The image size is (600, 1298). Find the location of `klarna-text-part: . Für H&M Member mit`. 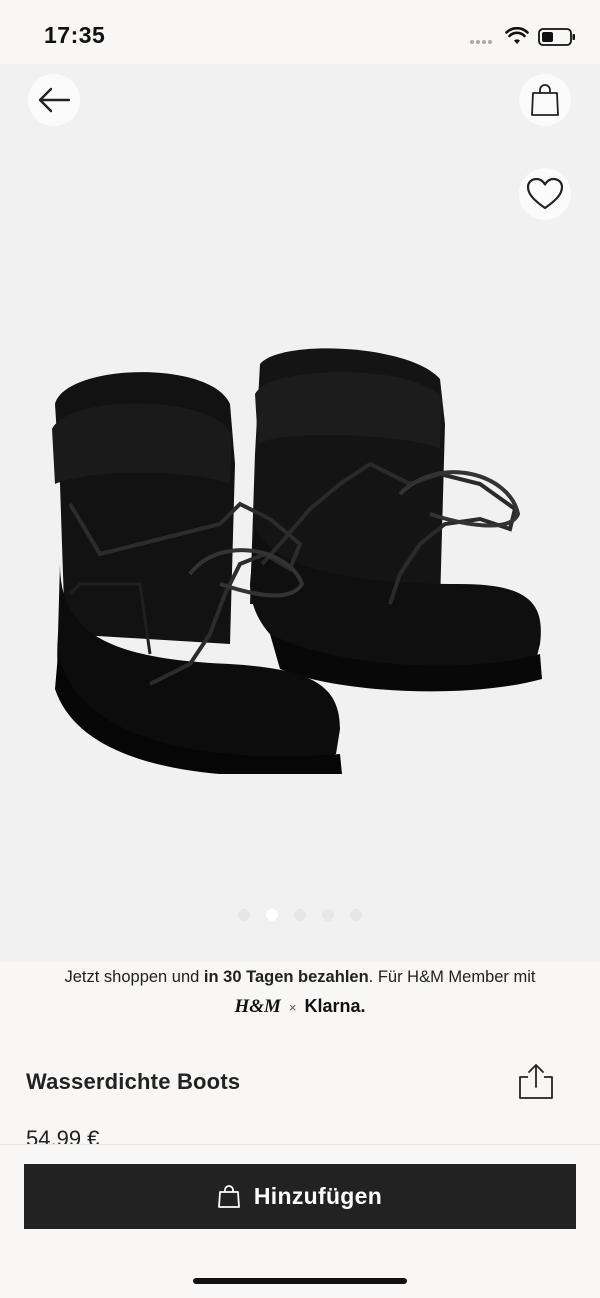

klarna-text-part: . Für H&M Member mit is located at coordinates (452, 977).